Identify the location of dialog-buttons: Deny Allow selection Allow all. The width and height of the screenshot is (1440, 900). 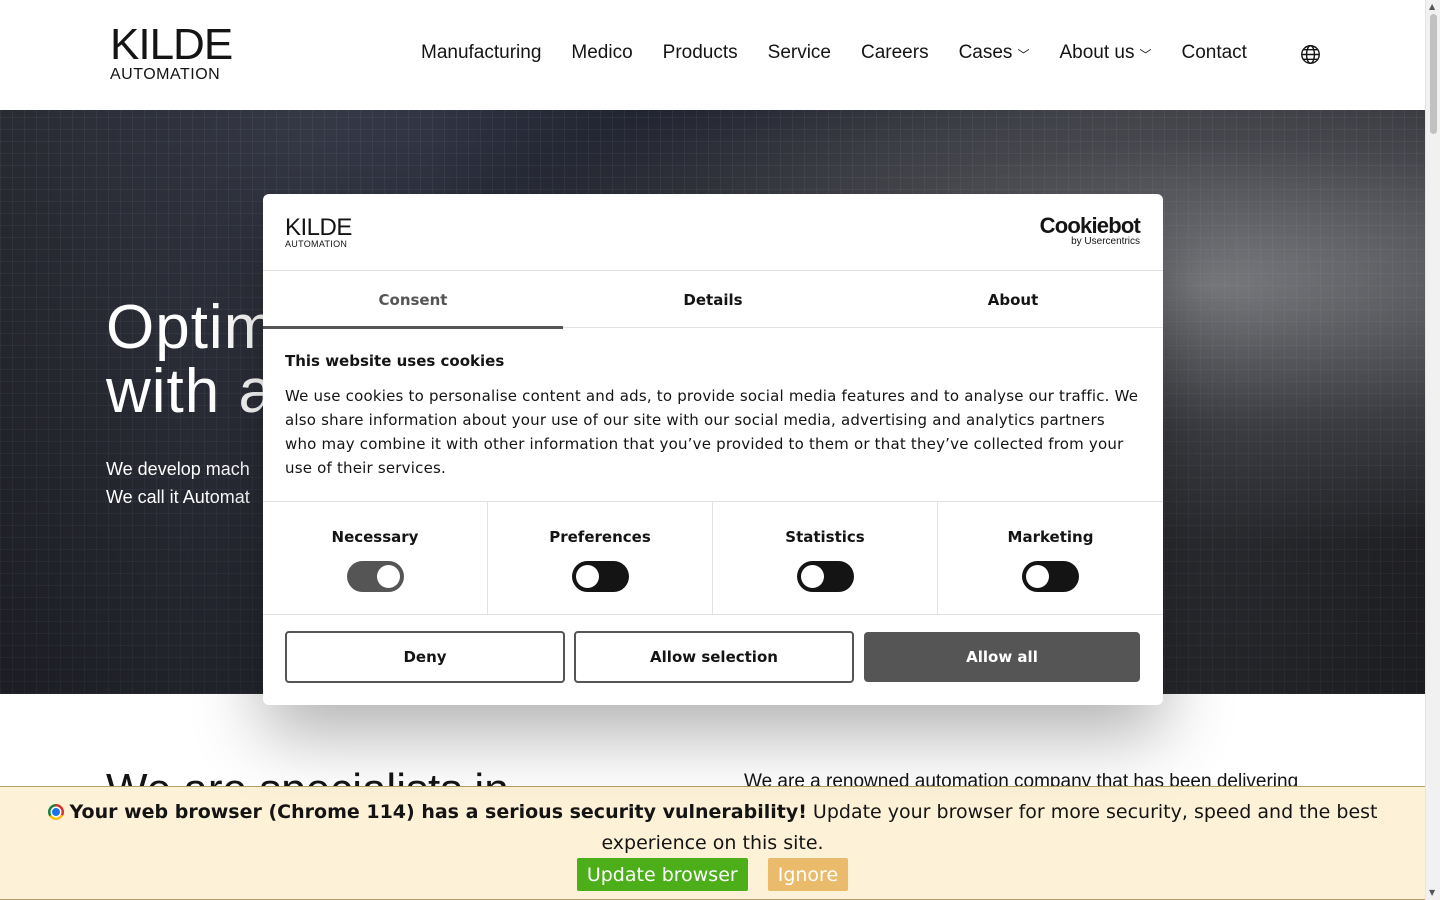
(713, 657).